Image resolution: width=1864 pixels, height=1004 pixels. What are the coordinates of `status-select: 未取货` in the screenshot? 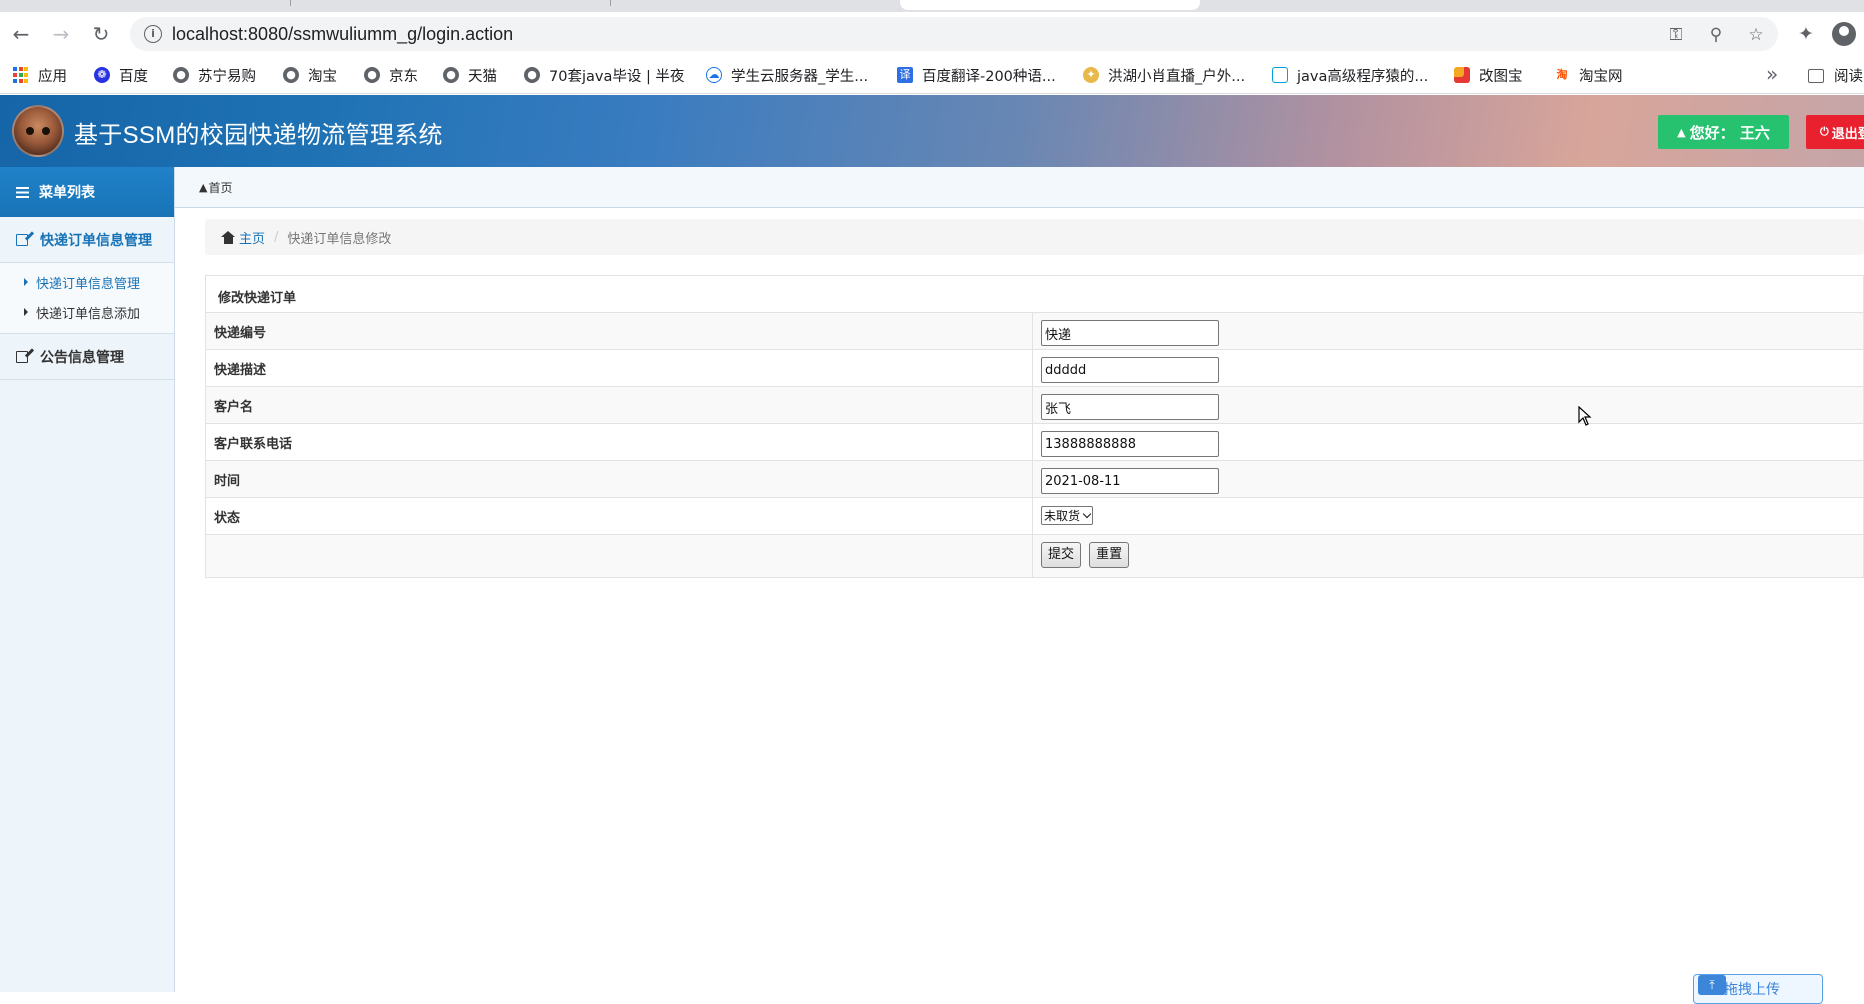 It's located at (1067, 515).